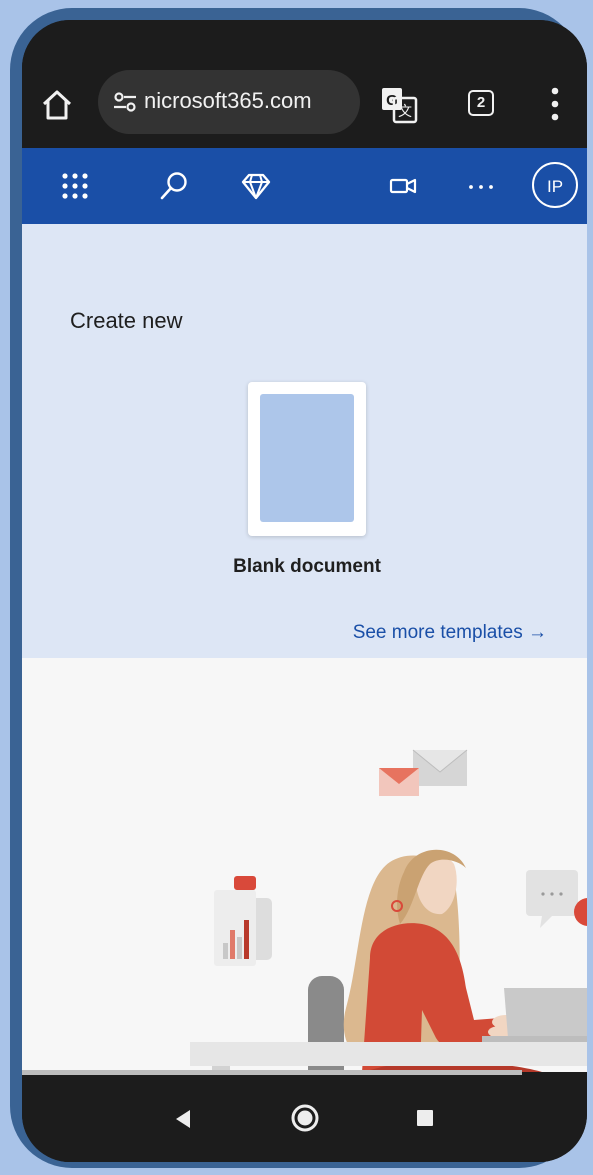 Image resolution: width=593 pixels, height=1175 pixels. What do you see at coordinates (392, 100) in the screenshot?
I see `svg-text: G` at bounding box center [392, 100].